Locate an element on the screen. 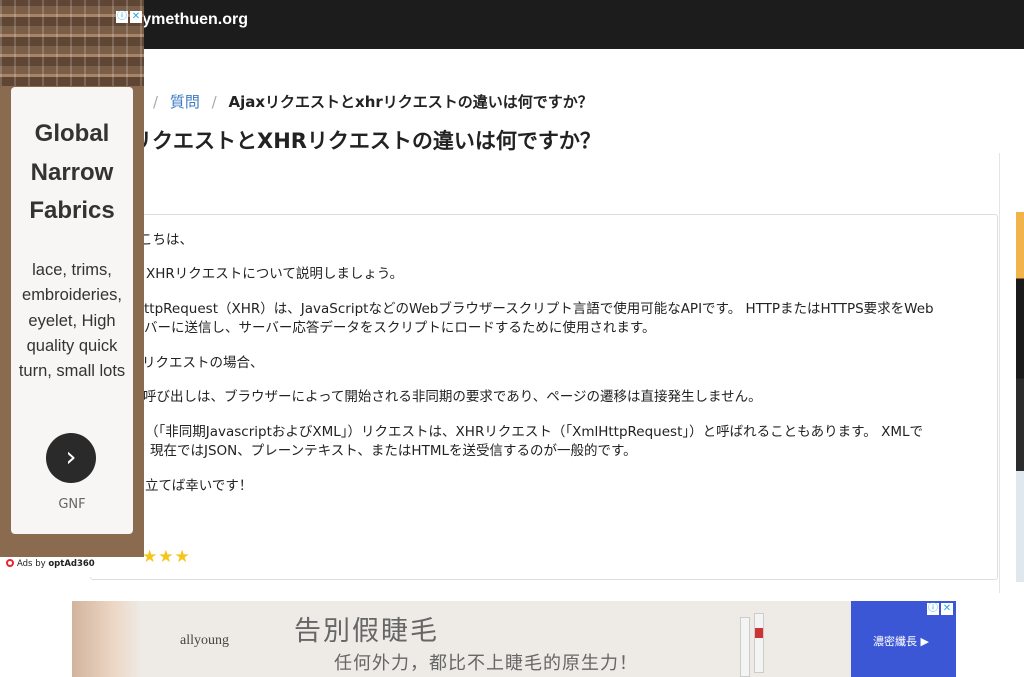  breadcrumb-questions-link: 質問 is located at coordinates (185, 102).